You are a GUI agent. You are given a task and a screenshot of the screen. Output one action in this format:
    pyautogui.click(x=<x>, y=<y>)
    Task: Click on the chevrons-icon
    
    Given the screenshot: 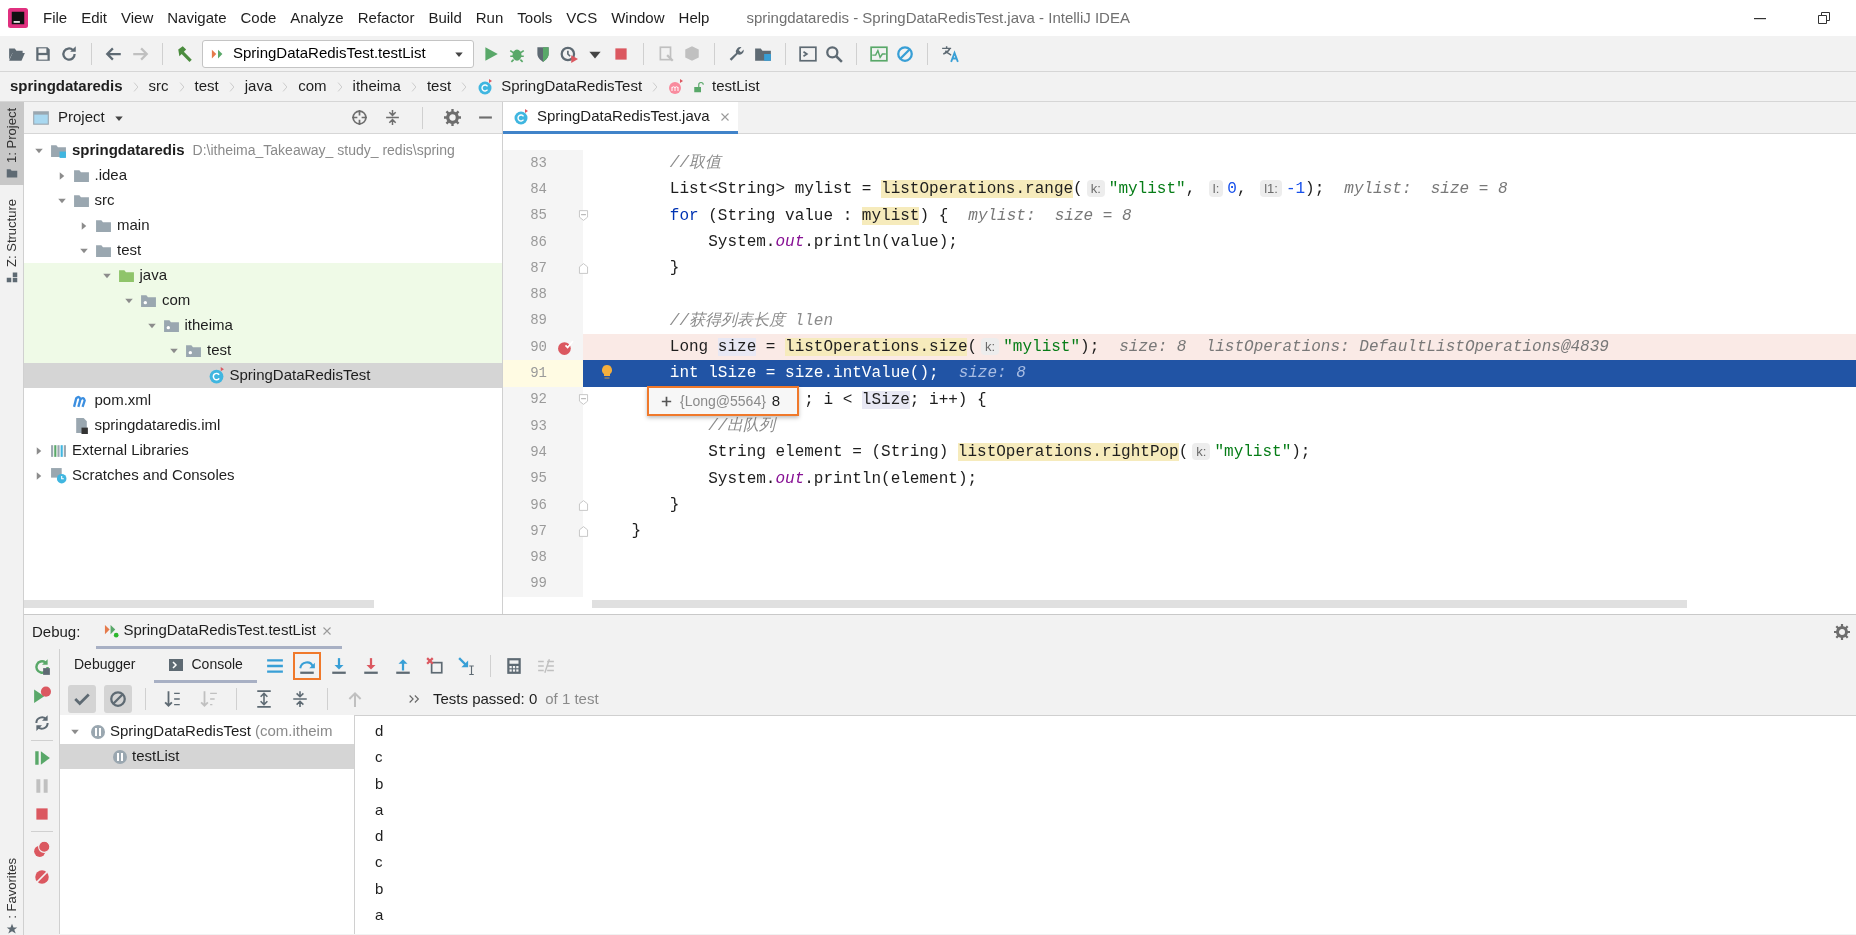 What is the action you would take?
    pyautogui.click(x=414, y=699)
    